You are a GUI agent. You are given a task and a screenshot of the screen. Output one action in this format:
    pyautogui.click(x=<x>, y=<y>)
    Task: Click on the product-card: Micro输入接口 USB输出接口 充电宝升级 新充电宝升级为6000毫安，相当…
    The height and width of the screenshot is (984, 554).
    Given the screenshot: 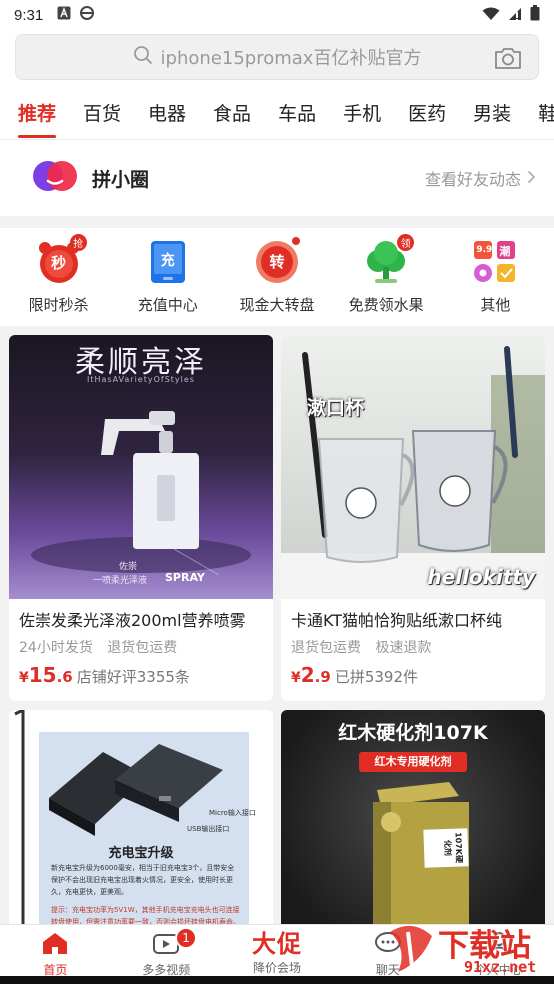 What is the action you would take?
    pyautogui.click(x=141, y=820)
    